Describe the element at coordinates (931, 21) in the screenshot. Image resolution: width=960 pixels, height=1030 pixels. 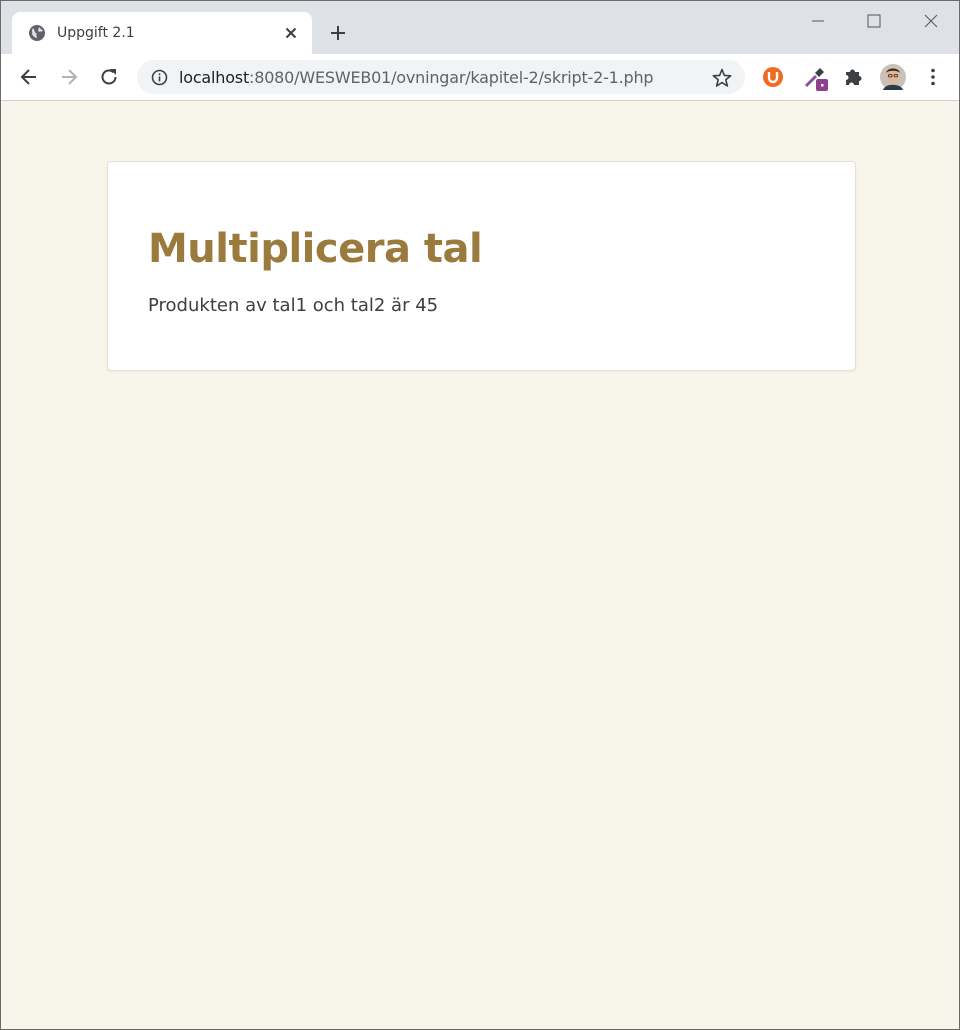
I see `window-close-icon` at that location.